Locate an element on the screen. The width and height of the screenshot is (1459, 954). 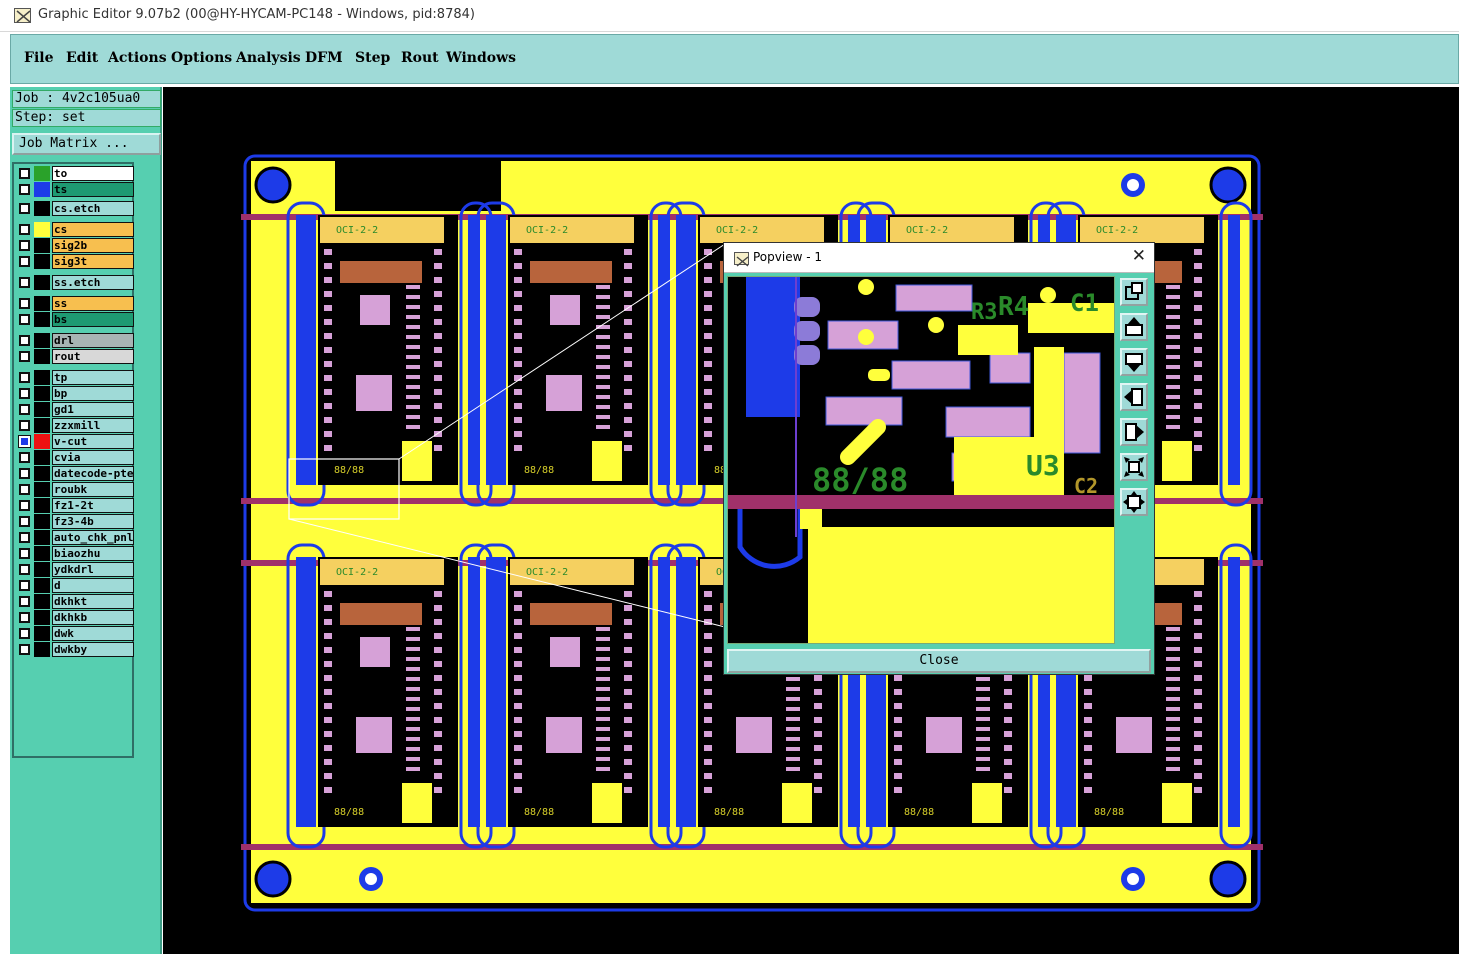
layer-name: biaozhu is located at coordinates (93, 553).